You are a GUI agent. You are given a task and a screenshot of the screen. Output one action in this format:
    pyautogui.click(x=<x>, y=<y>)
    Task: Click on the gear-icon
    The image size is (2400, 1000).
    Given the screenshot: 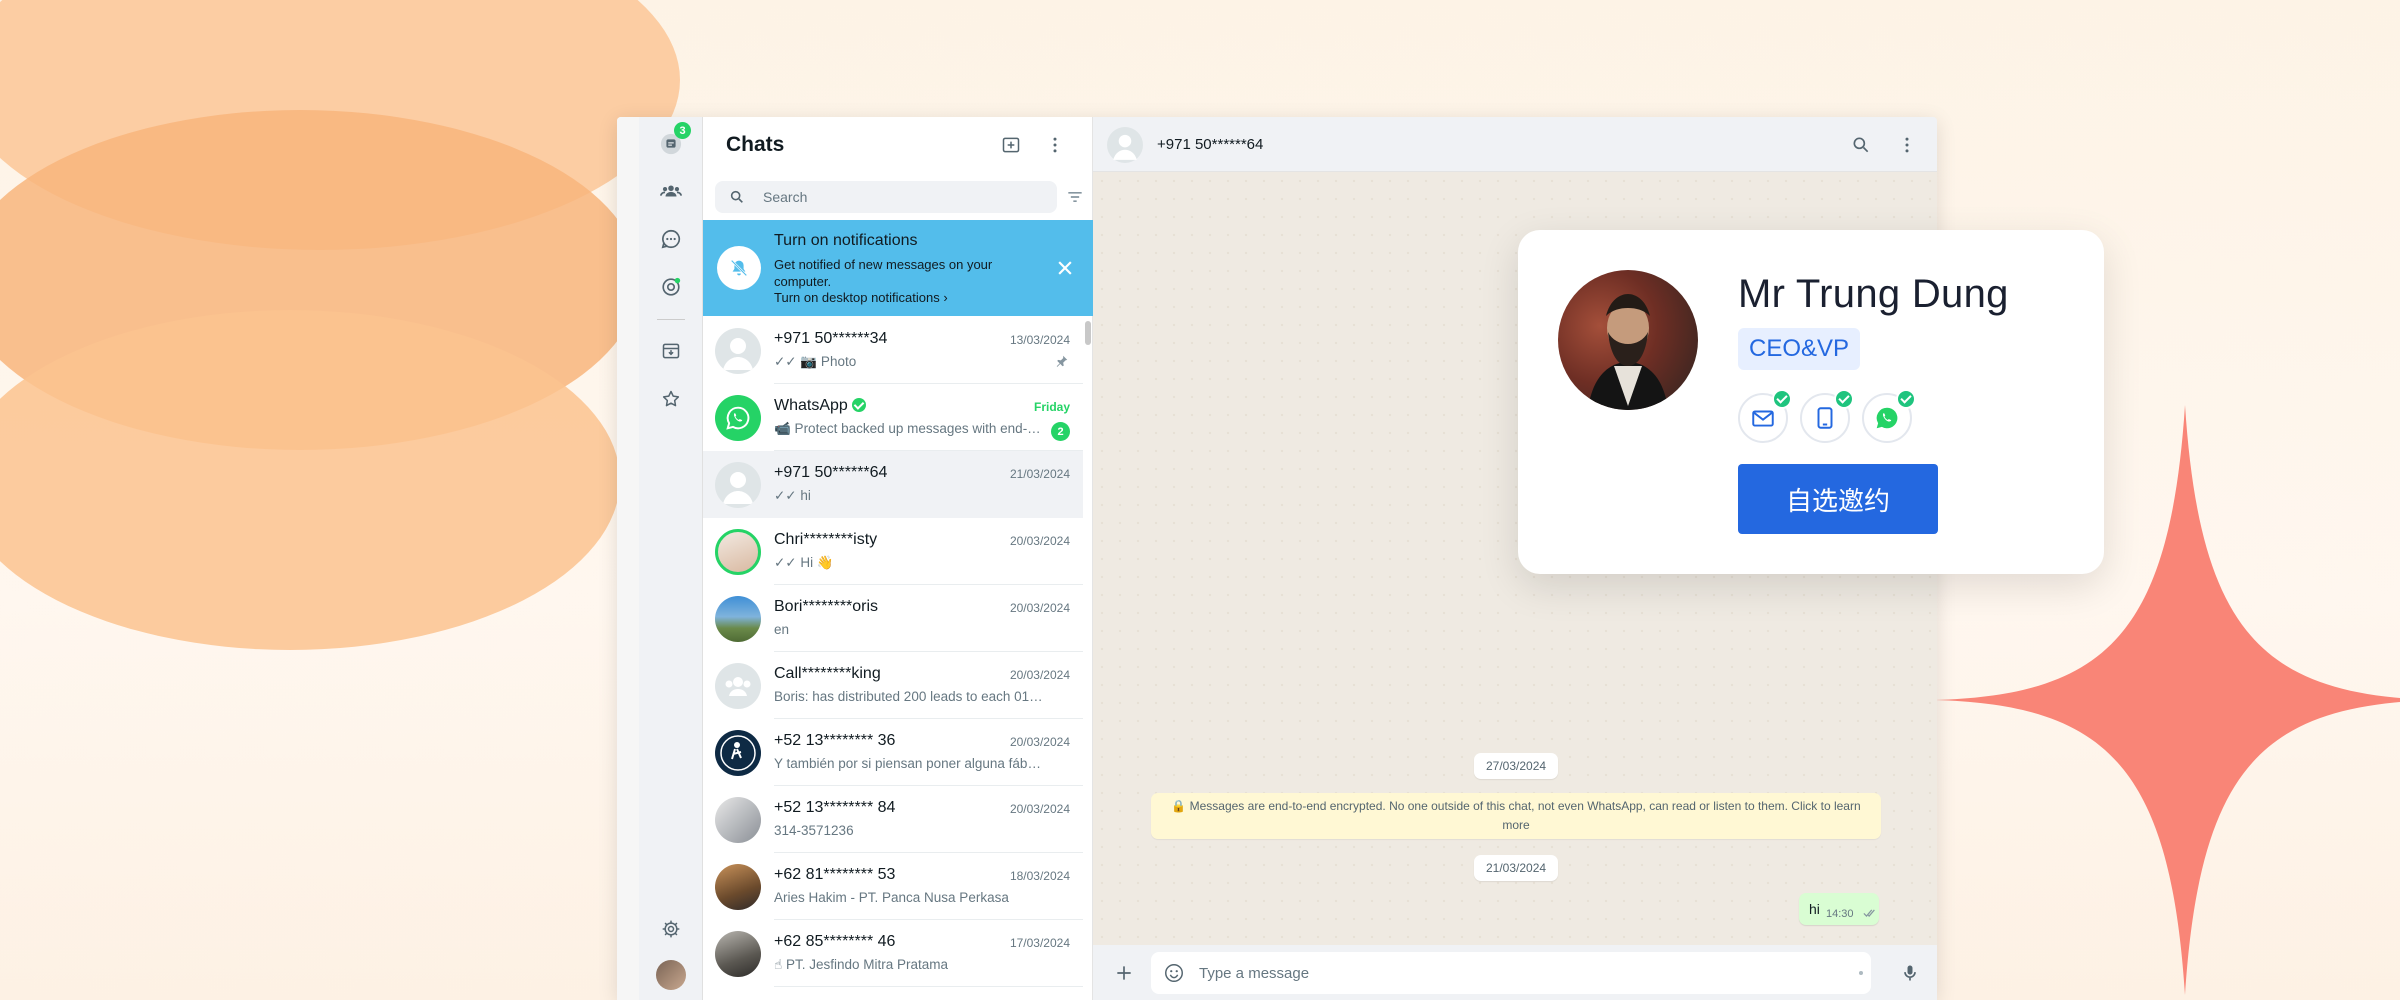 What is the action you would take?
    pyautogui.click(x=671, y=929)
    